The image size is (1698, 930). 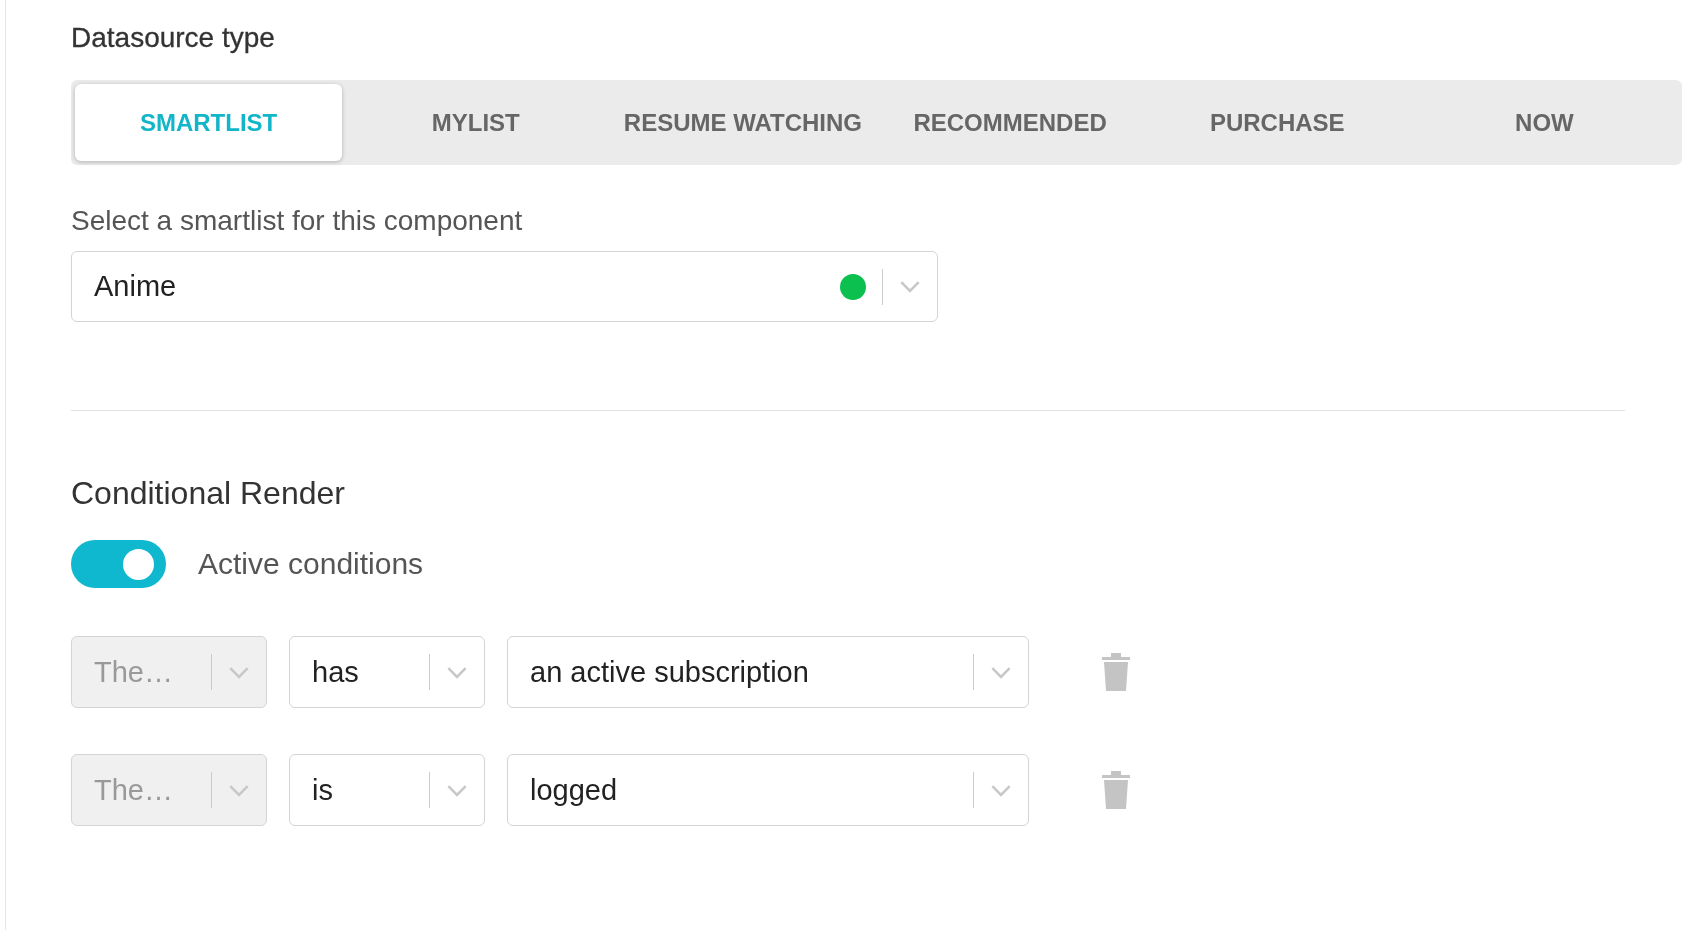 What do you see at coordinates (387, 672) in the screenshot?
I see `condition-select: has` at bounding box center [387, 672].